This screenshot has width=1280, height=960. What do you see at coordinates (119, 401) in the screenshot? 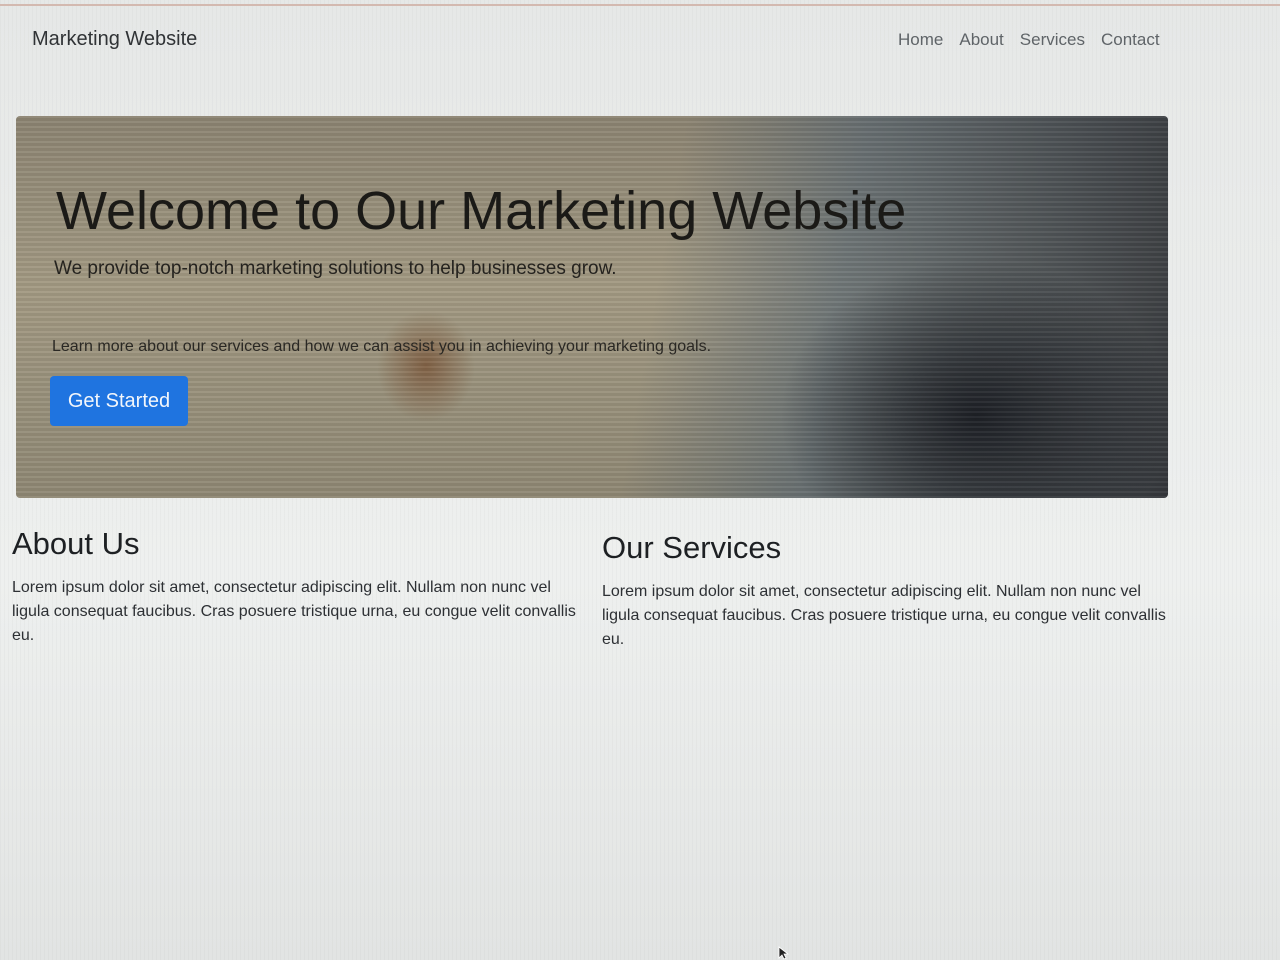
I see `get-started-button: Get Started` at bounding box center [119, 401].